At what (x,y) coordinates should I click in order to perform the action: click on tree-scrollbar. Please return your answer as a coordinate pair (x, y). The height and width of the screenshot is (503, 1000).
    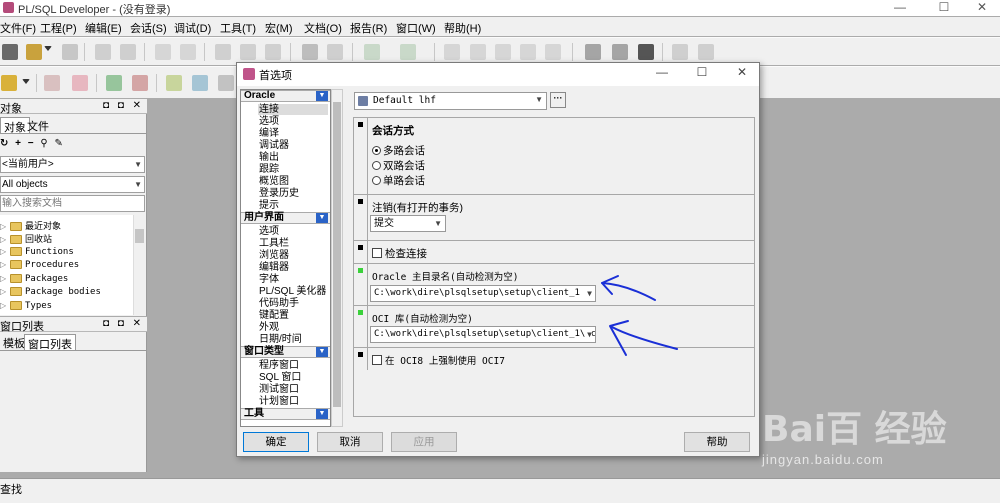
    Looking at the image, I should click on (139, 265).